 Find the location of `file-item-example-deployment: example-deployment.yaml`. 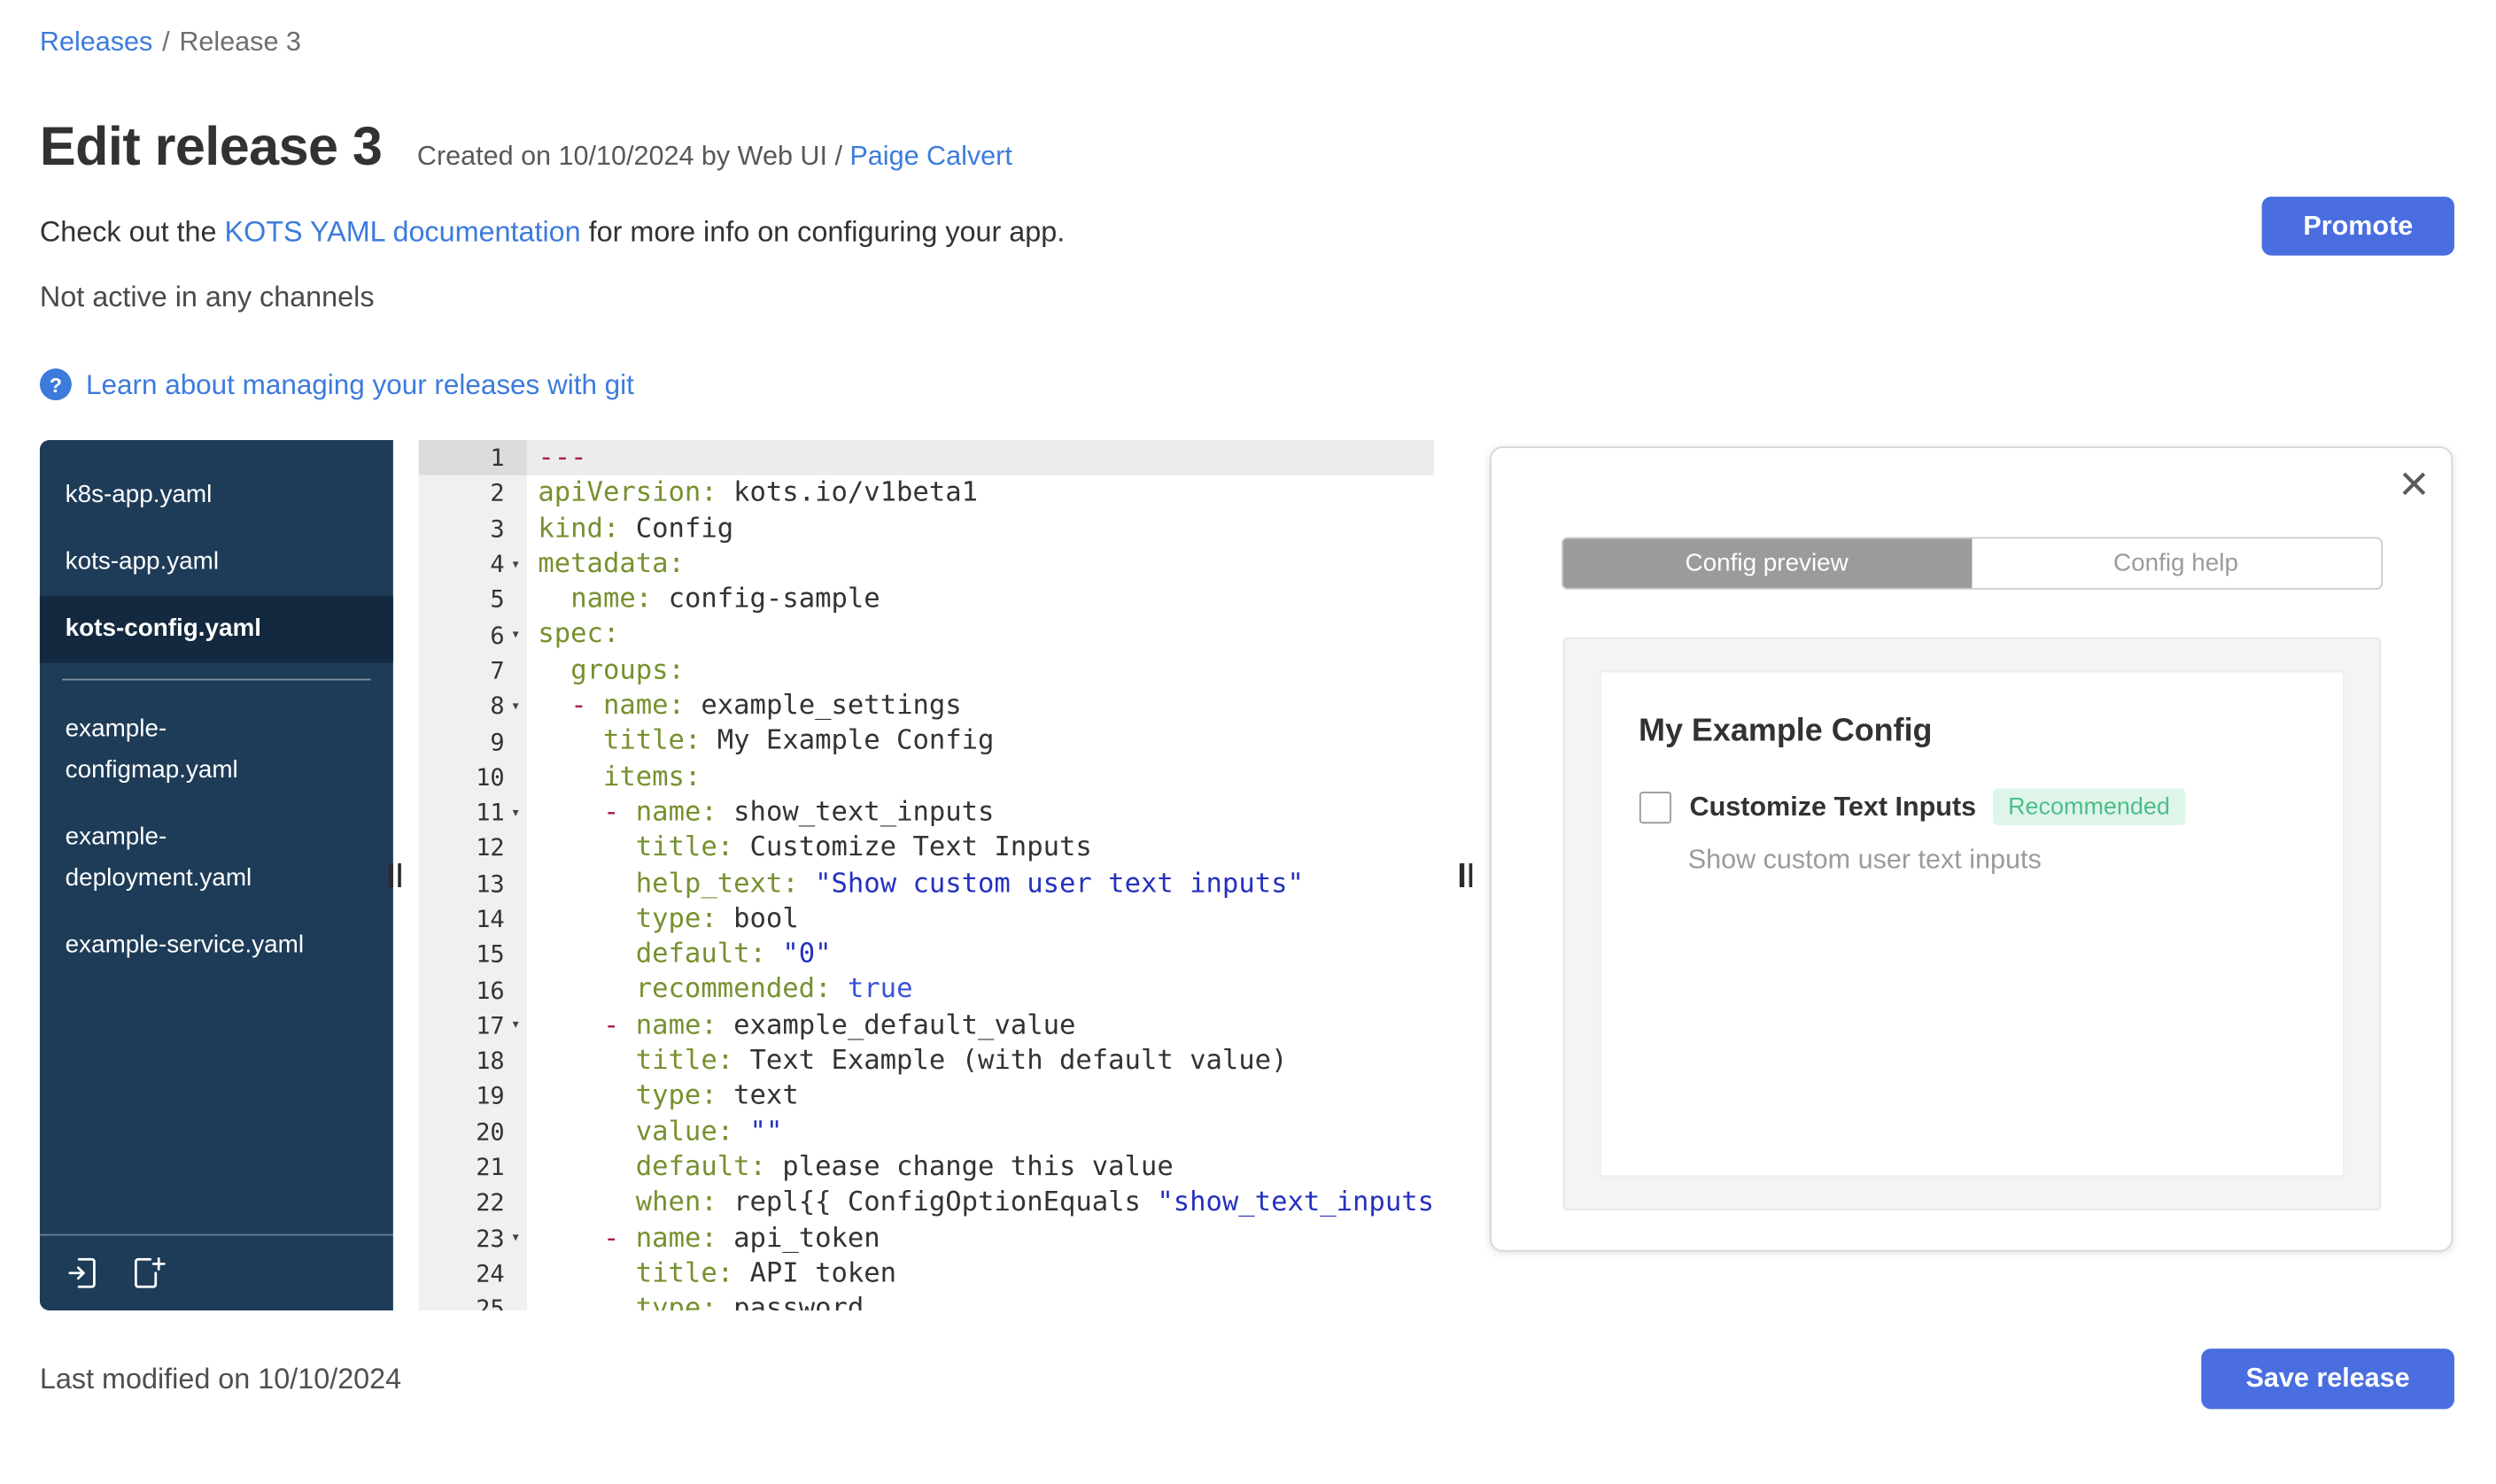

file-item-example-deployment: example-deployment.yaml is located at coordinates (216, 859).